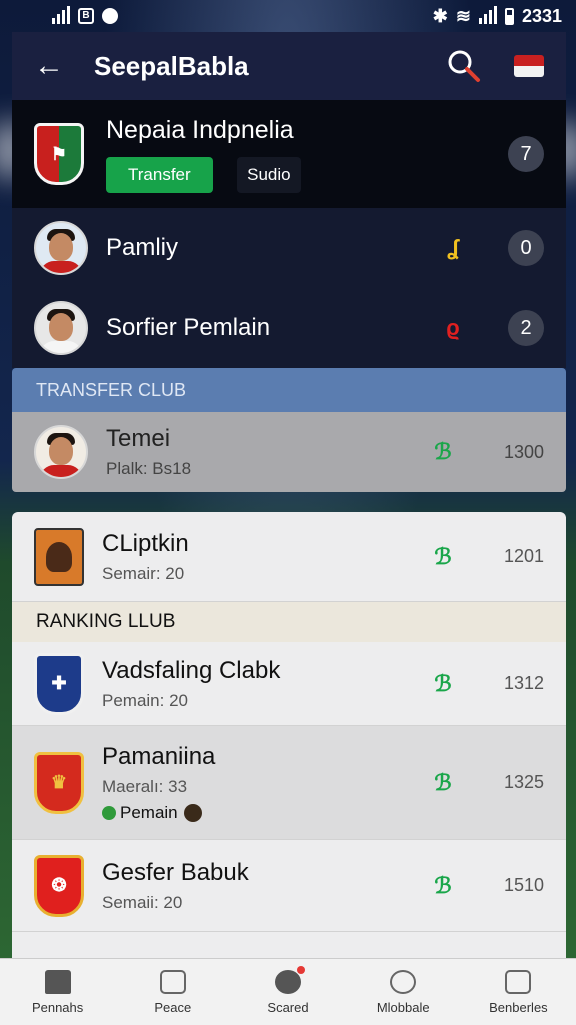 This screenshot has width=576, height=1025. What do you see at coordinates (453, 327) in the screenshot?
I see `trend-icon: ϱ` at bounding box center [453, 327].